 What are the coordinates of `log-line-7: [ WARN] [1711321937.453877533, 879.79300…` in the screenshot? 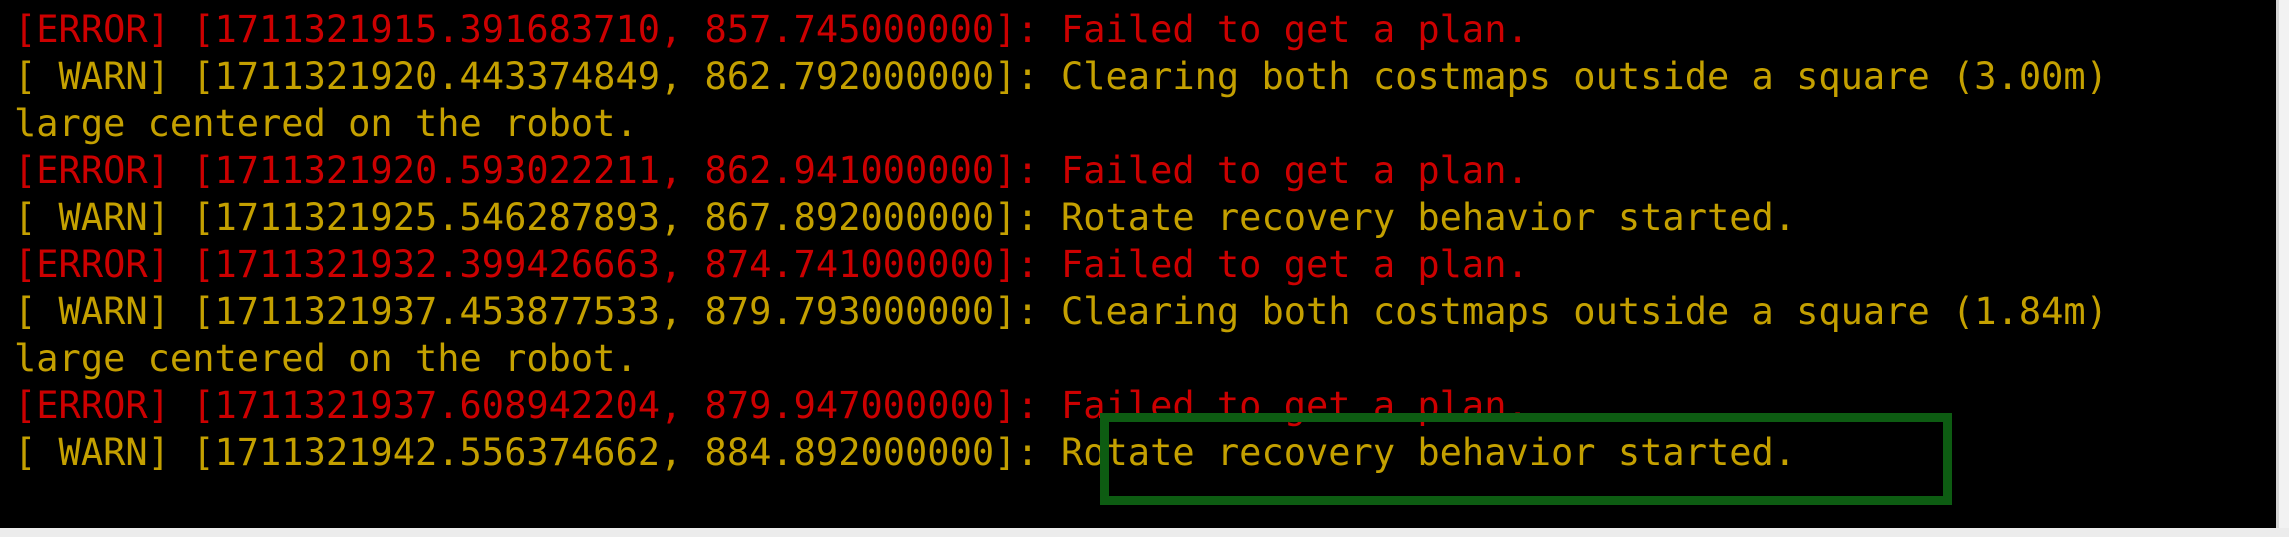 It's located at (1061, 311).